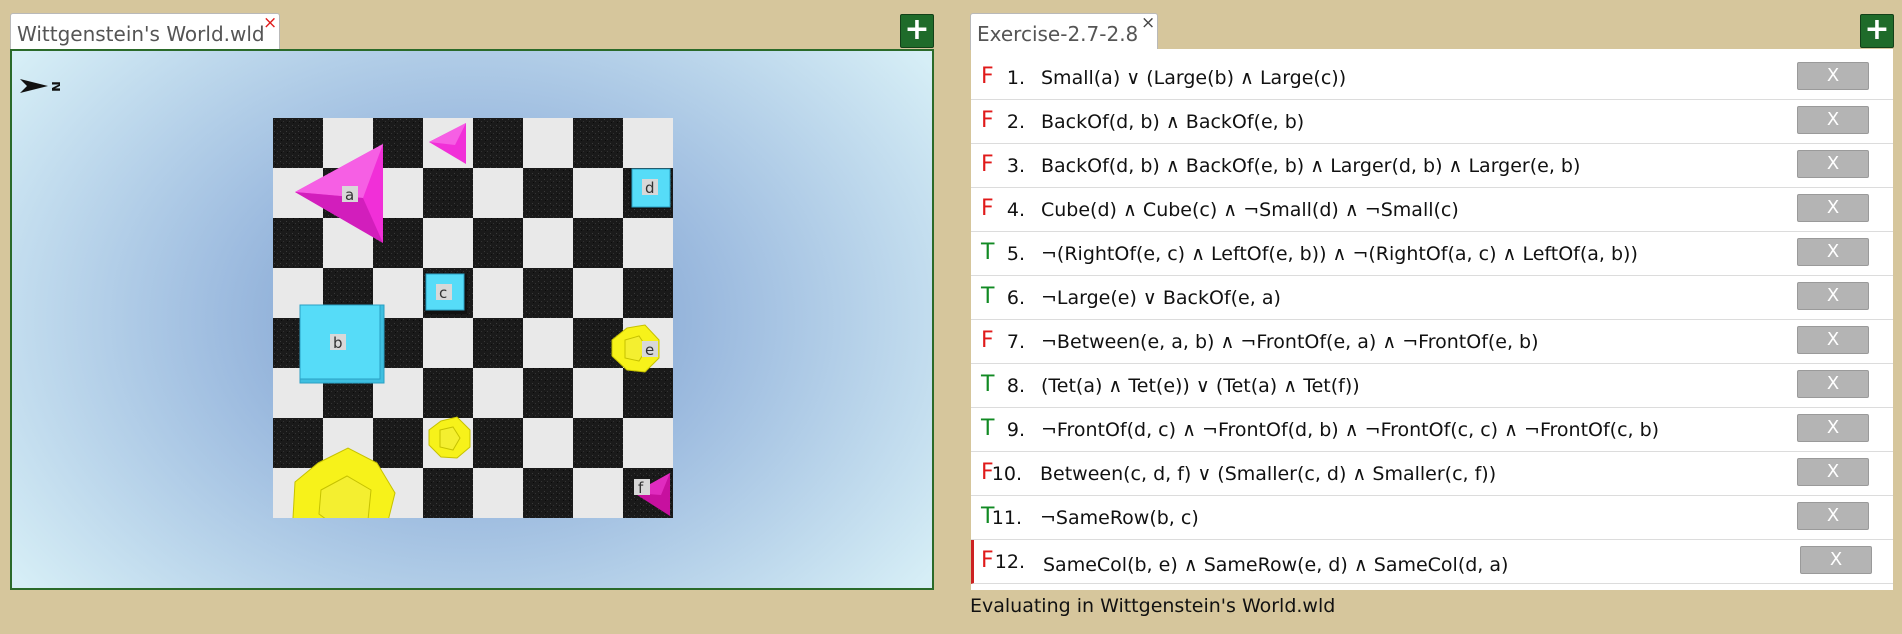  What do you see at coordinates (1006, 518) in the screenshot?
I see `sentence-number: 11.` at bounding box center [1006, 518].